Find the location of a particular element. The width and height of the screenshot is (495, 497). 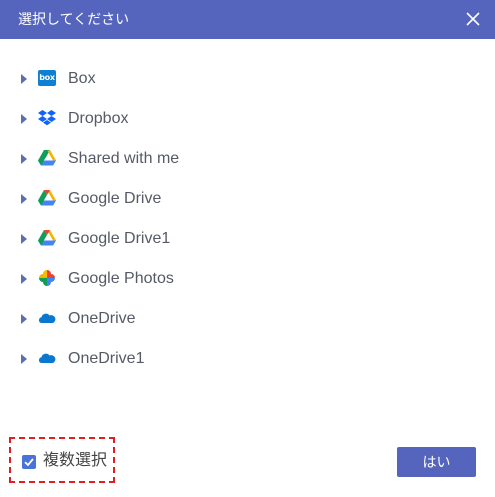

box-icon: box is located at coordinates (47, 78).